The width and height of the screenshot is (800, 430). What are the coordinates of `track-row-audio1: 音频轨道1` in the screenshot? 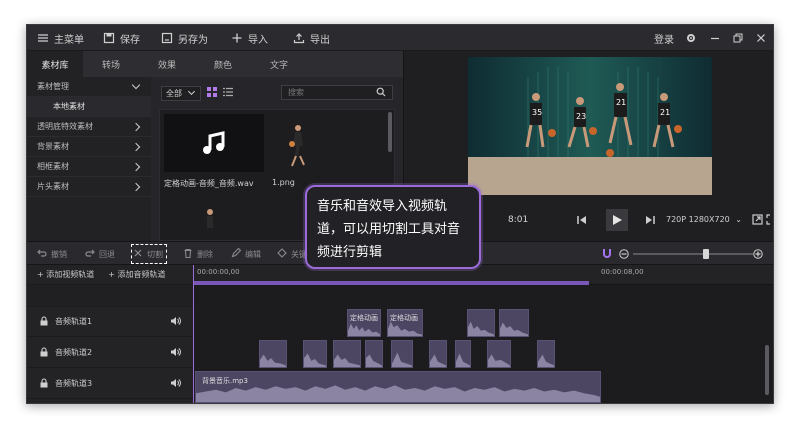 It's located at (110, 322).